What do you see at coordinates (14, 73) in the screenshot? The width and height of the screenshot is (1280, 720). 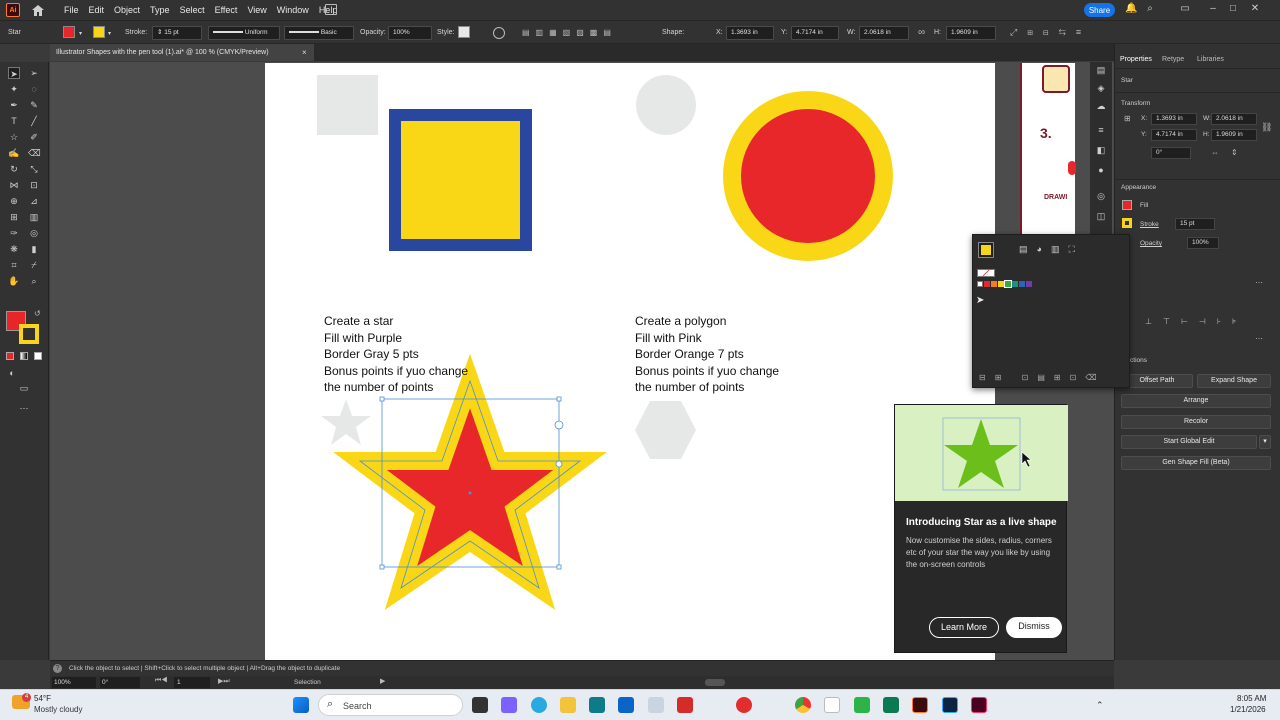 I see `selection-tool-icon: ➤` at bounding box center [14, 73].